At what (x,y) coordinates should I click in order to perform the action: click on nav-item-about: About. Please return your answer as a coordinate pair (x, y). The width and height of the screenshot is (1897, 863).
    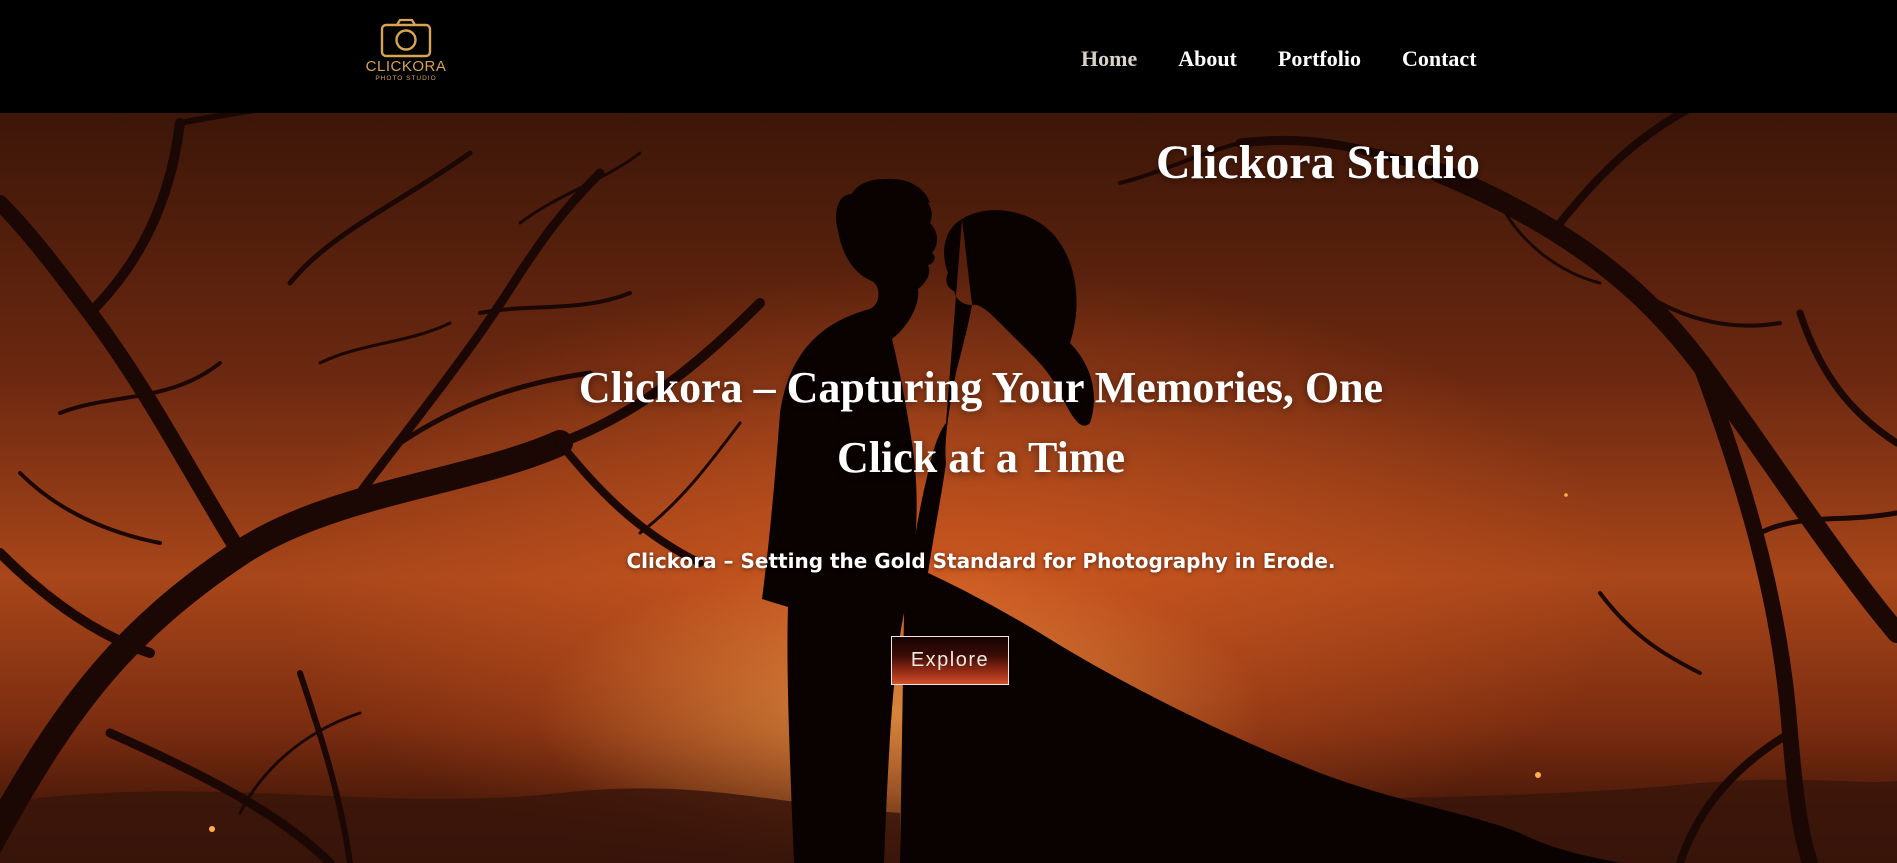
    Looking at the image, I should click on (1207, 59).